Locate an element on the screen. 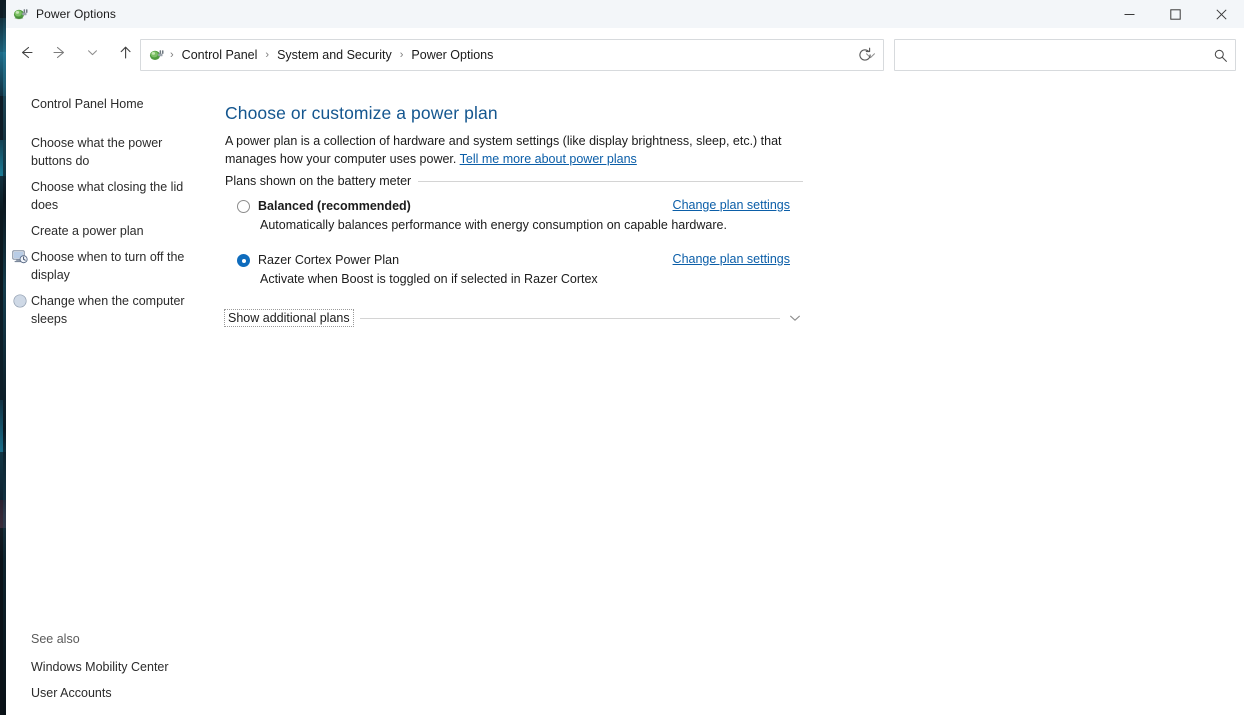 This screenshot has width=1244, height=715. see-also-link-windows-mobility-center: Windows Mobility Center is located at coordinates (112, 667).